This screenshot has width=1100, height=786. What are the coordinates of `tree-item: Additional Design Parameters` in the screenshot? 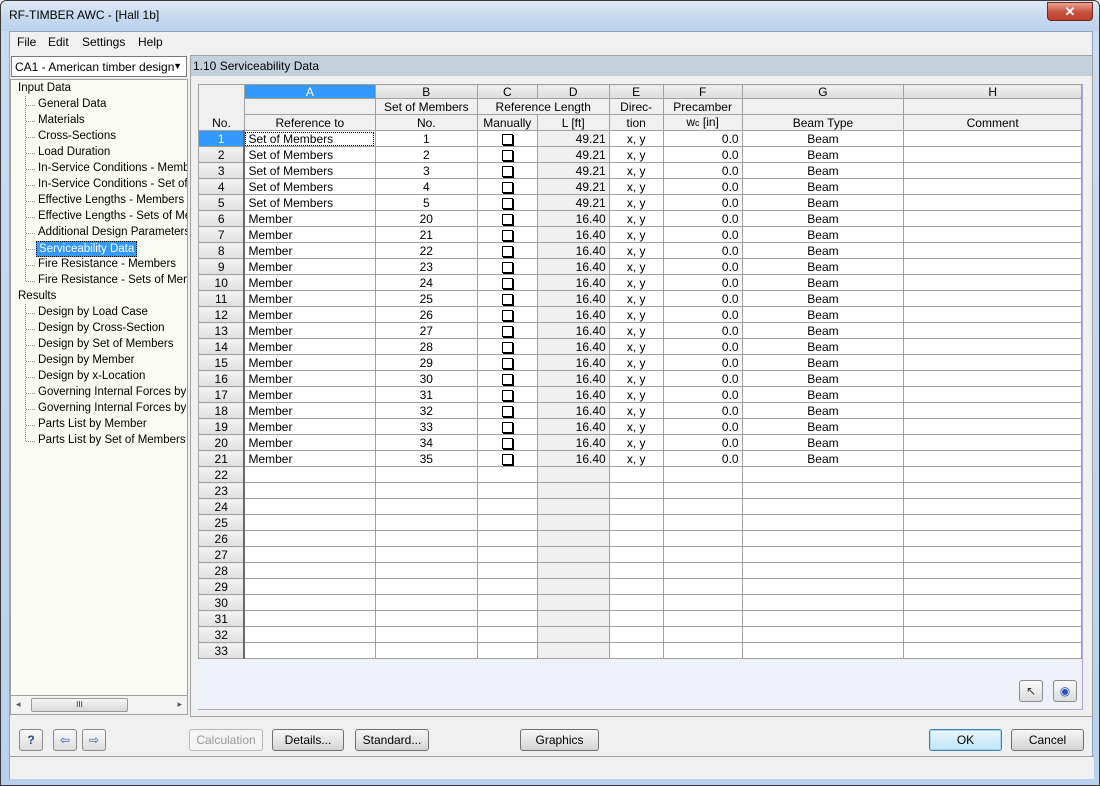 It's located at (111, 233).